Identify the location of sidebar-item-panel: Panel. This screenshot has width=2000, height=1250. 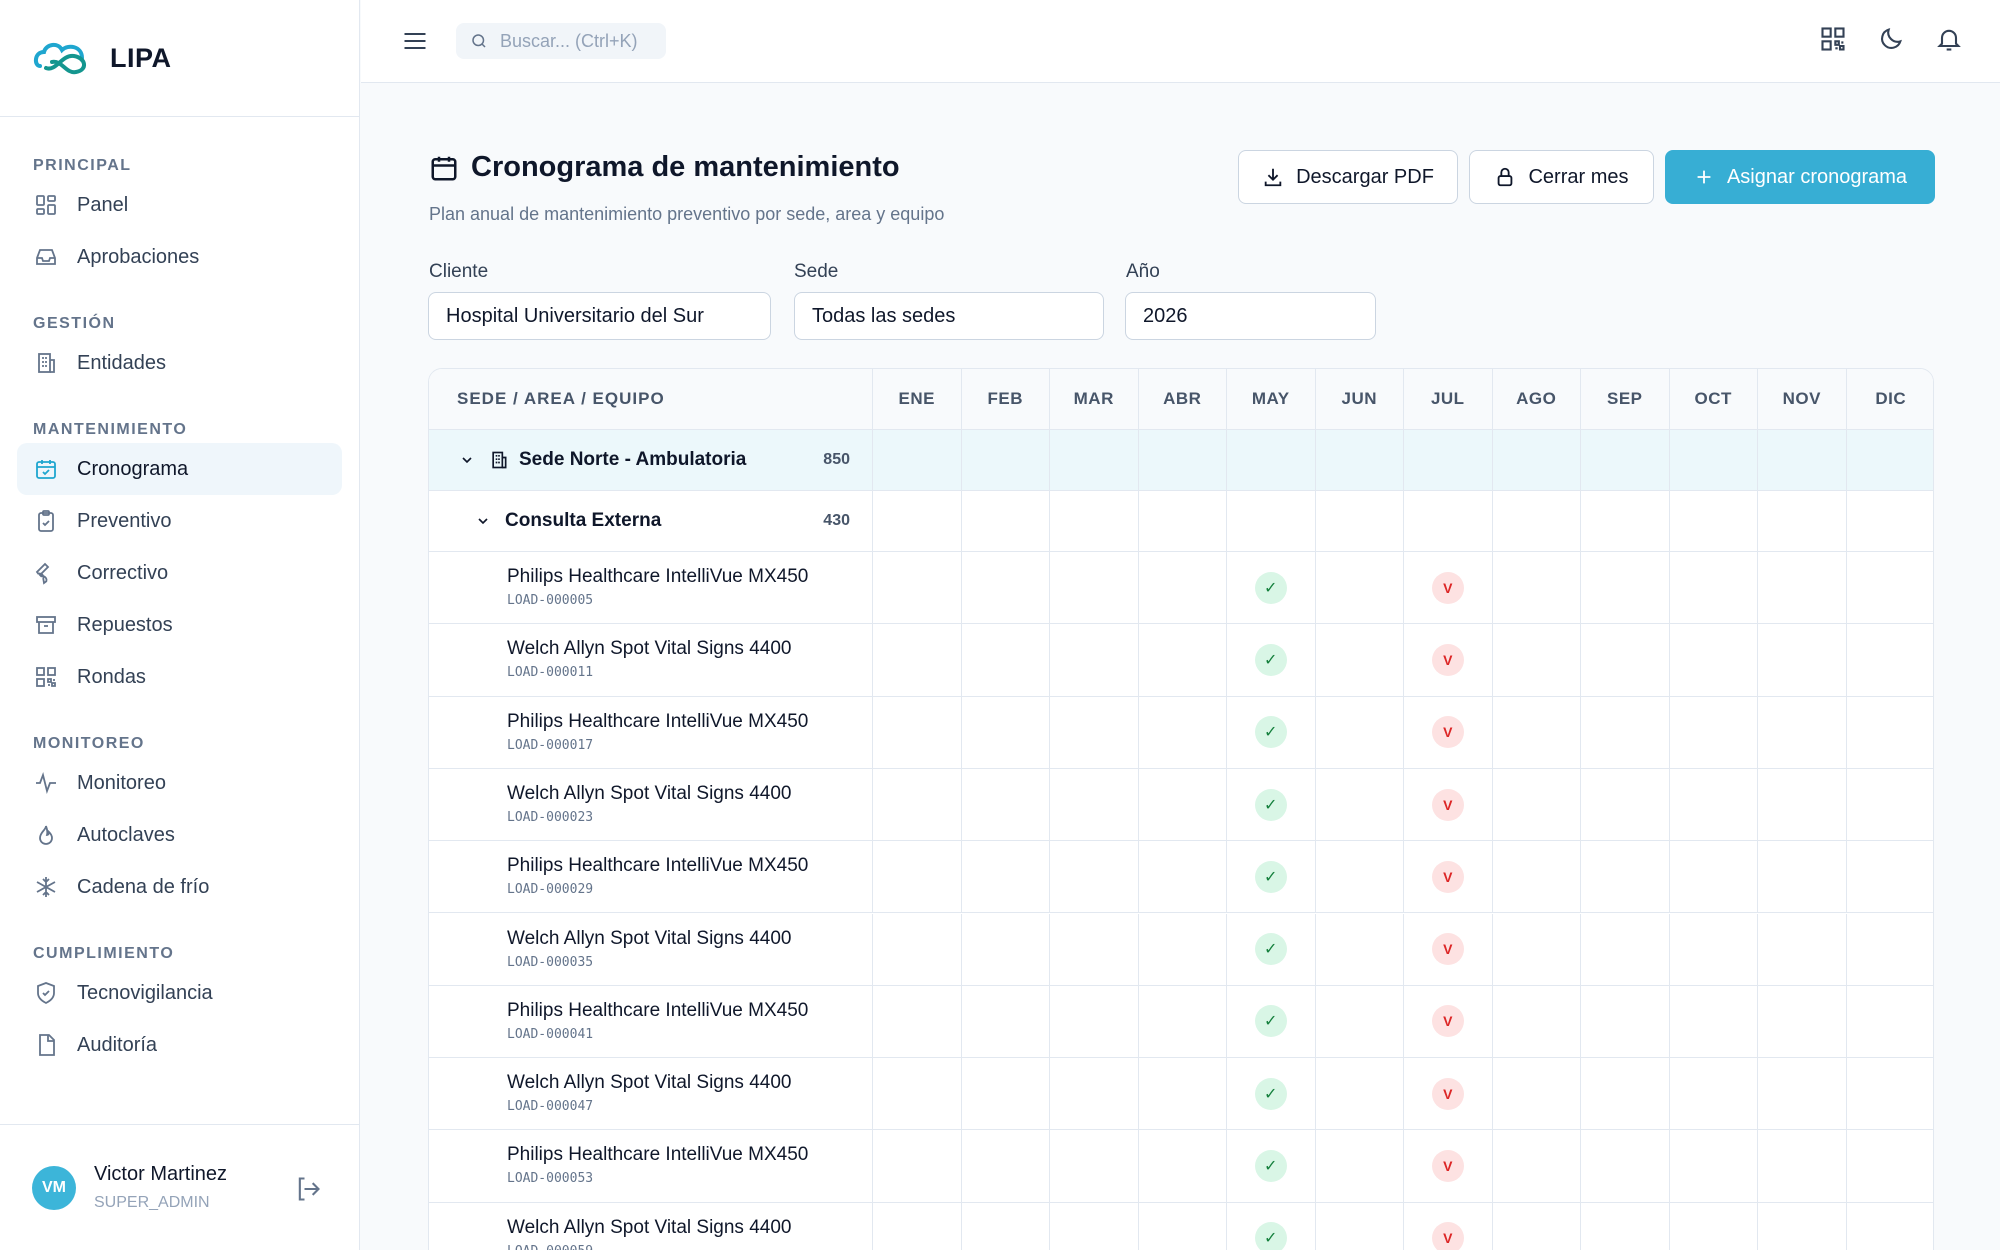
(179, 205).